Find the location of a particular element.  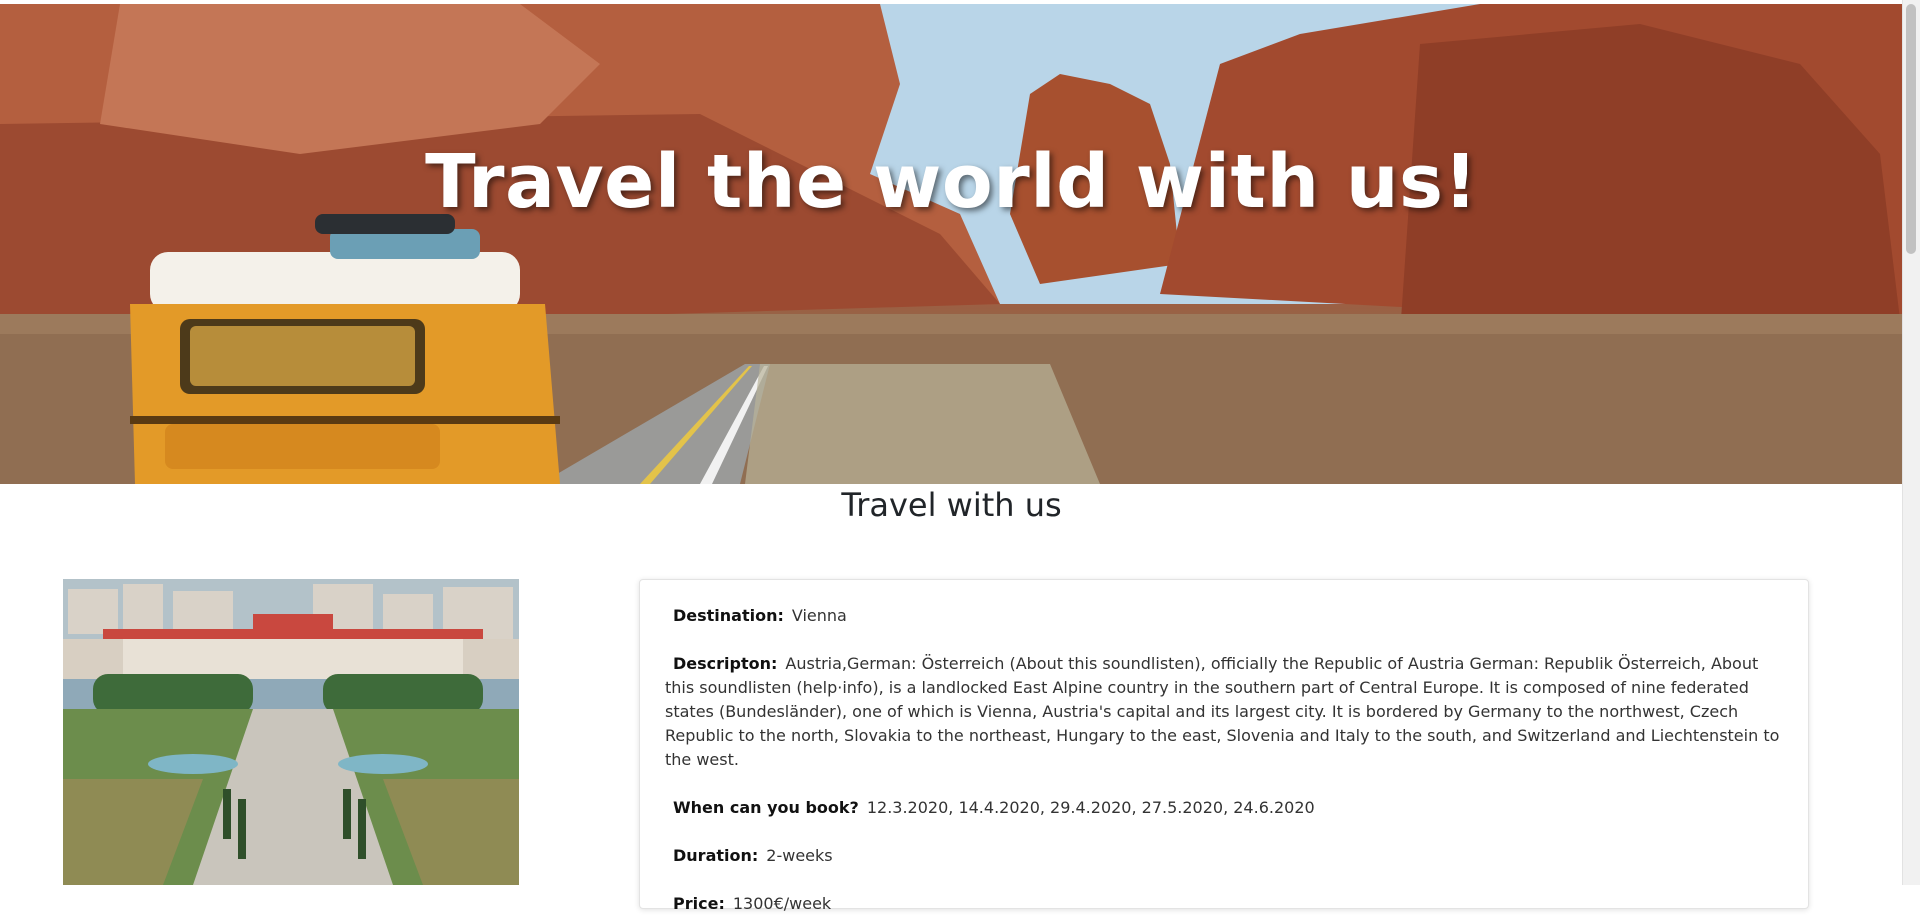

destination-row: Destination: Vienna is located at coordinates (1224, 616).